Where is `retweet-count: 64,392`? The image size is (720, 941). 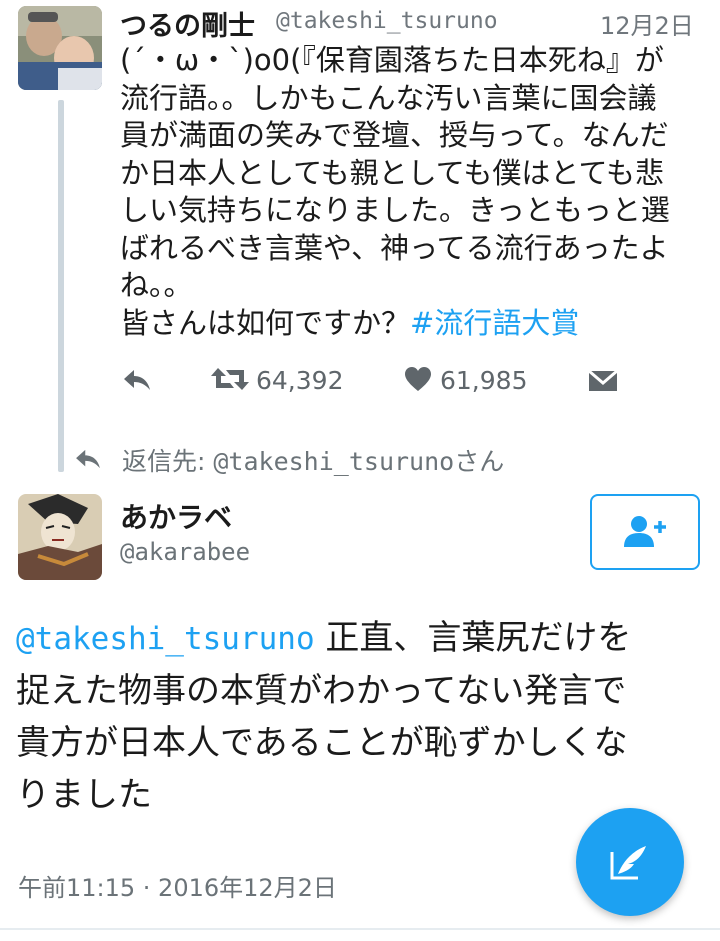 retweet-count: 64,392 is located at coordinates (300, 380).